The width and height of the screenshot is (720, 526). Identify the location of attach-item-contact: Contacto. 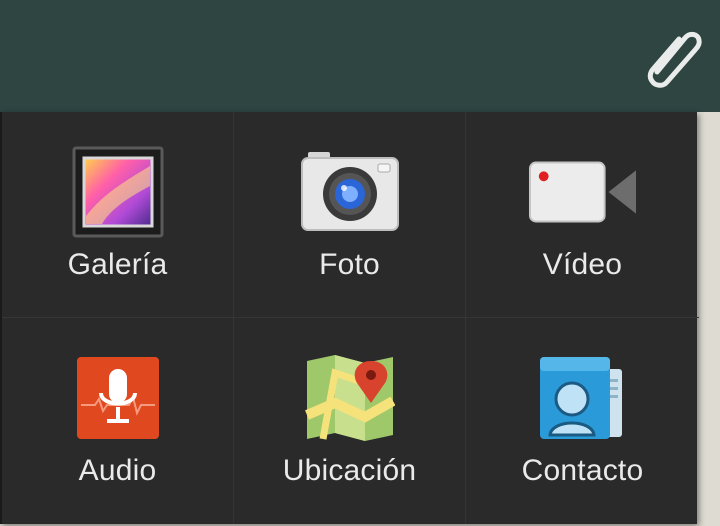
(582, 421).